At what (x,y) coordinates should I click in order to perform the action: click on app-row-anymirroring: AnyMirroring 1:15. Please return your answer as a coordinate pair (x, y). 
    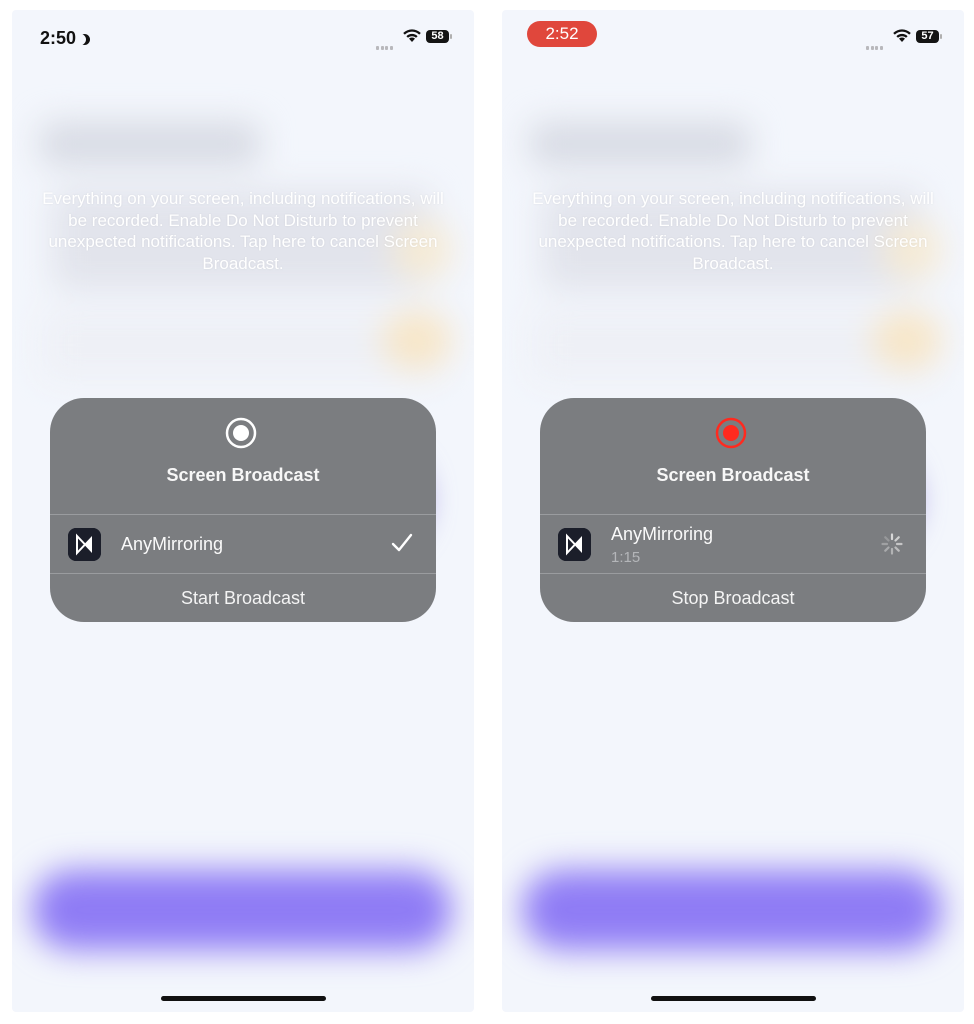
    Looking at the image, I should click on (733, 544).